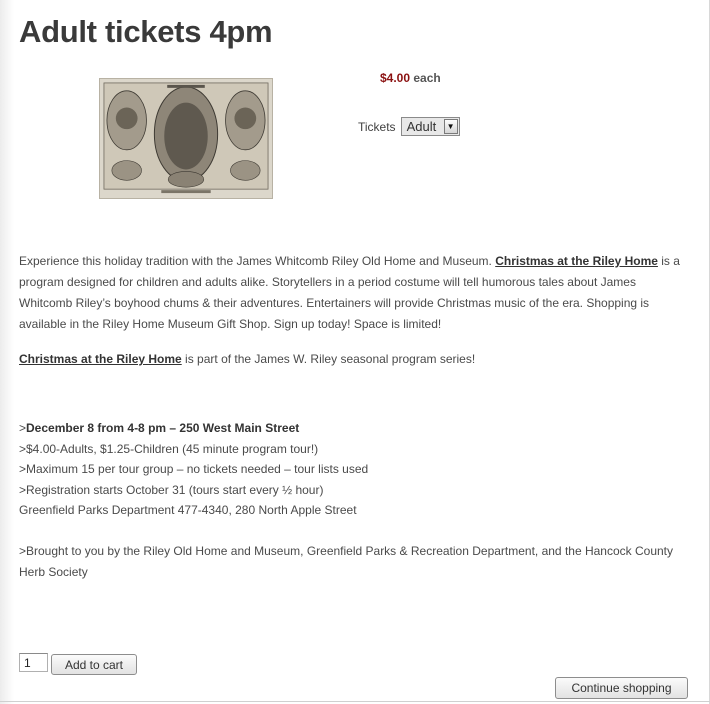  I want to click on divider, so click(355, 701).